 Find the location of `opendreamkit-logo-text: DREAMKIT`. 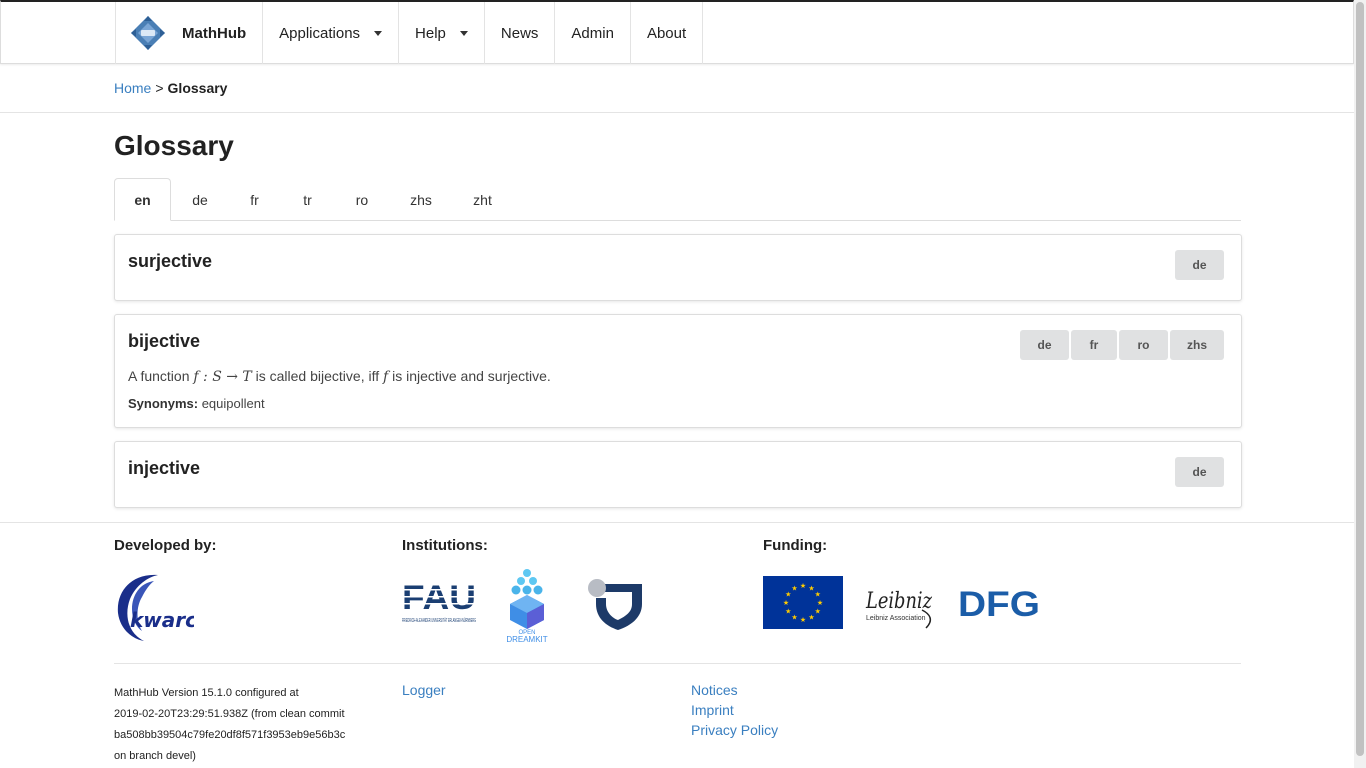

opendreamkit-logo-text: DREAMKIT is located at coordinates (526, 639).